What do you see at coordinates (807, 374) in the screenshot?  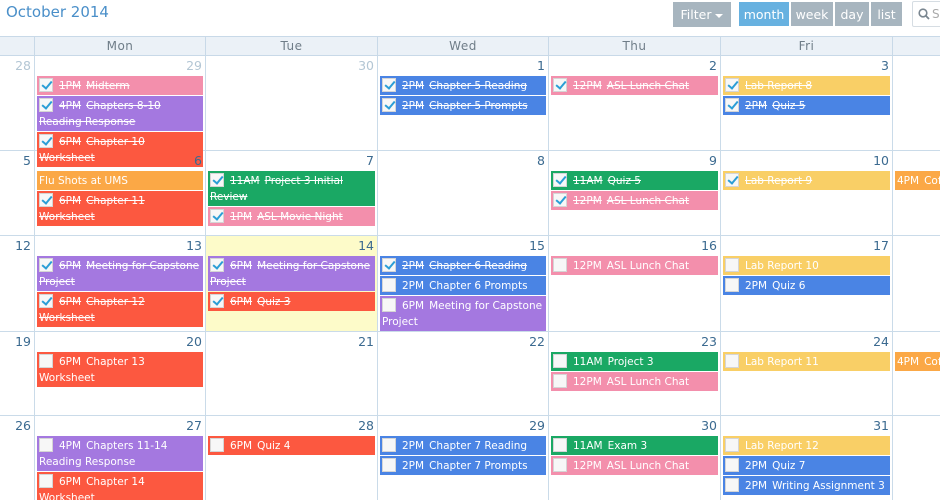 I see `day-cell: 24 Lab Report 11` at bounding box center [807, 374].